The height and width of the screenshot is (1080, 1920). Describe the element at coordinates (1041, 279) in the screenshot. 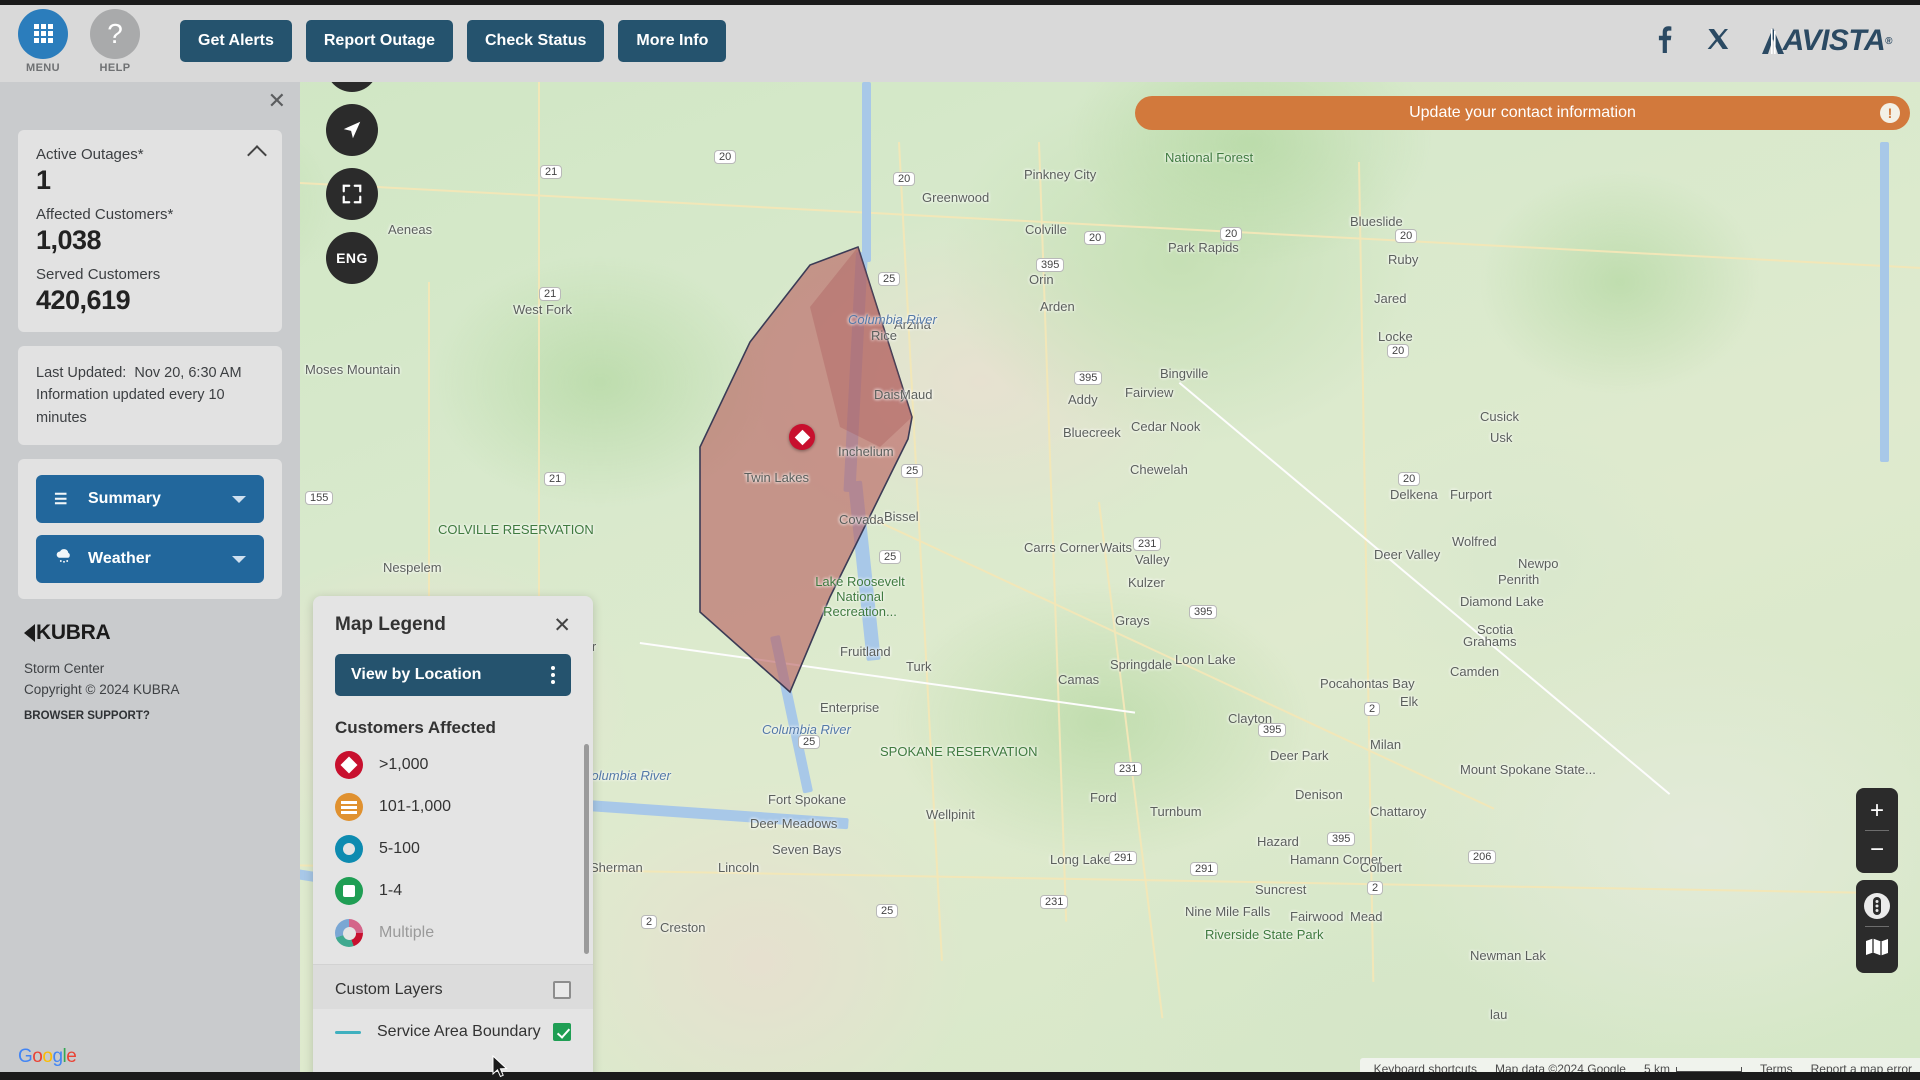

I see `map-place-label: Orin` at that location.